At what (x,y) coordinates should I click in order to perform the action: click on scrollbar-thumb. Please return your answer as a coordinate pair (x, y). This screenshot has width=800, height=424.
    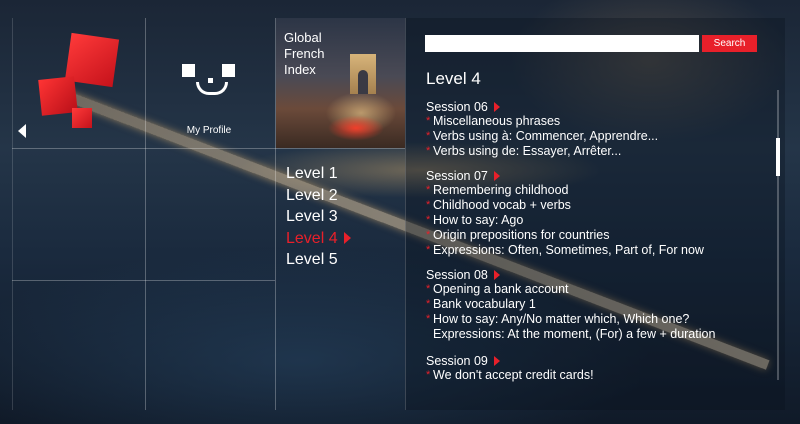
    Looking at the image, I should click on (778, 157).